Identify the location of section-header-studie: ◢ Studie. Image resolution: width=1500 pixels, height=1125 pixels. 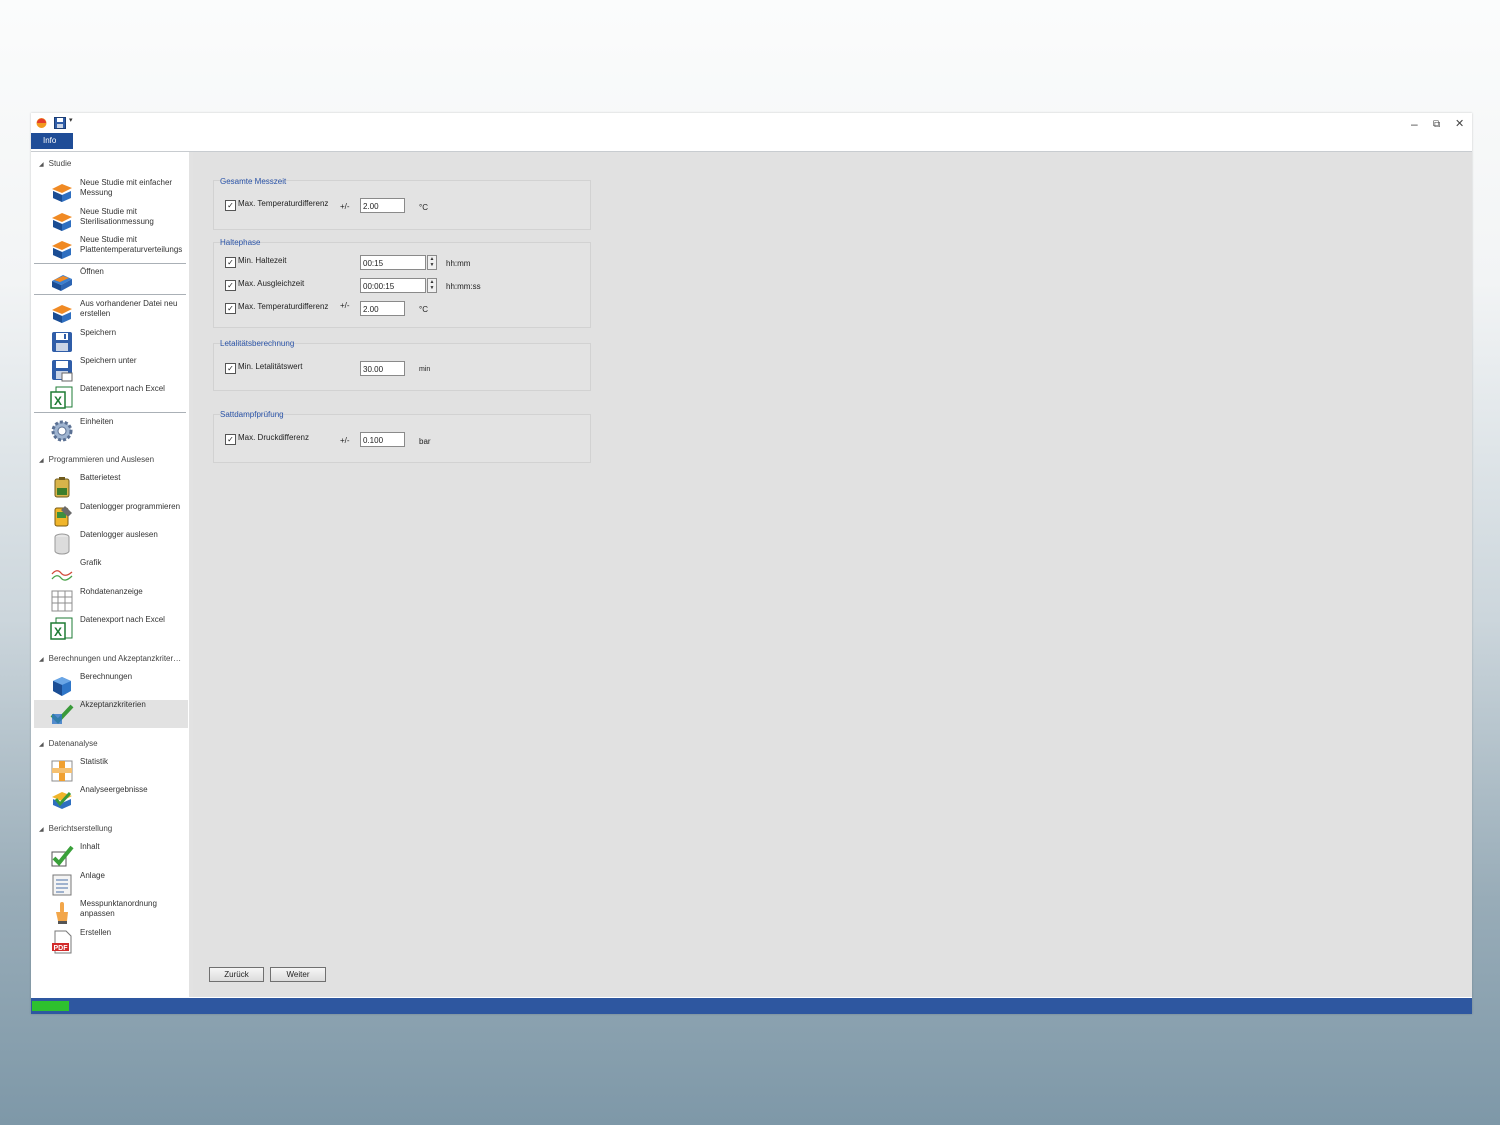
(55, 163).